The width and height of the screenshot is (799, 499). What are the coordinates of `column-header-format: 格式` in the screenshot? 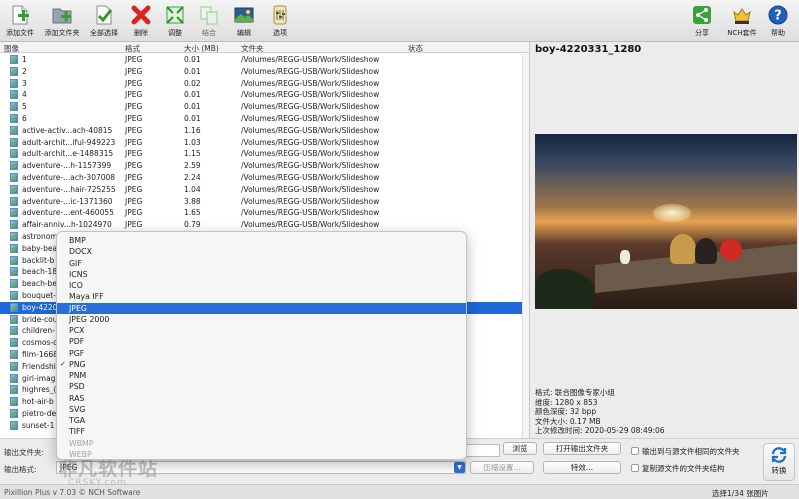 It's located at (132, 48).